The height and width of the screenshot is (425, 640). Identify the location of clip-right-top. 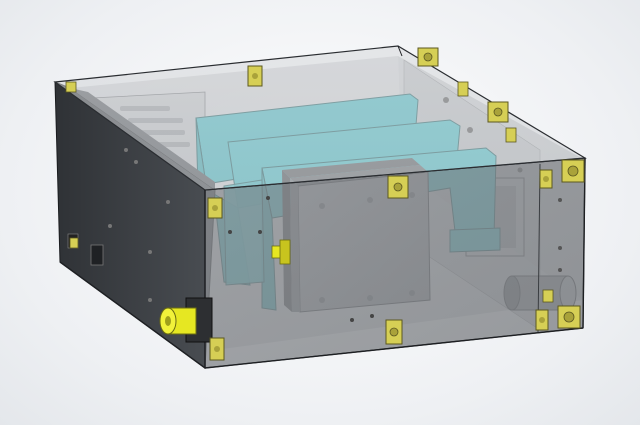
(498, 112).